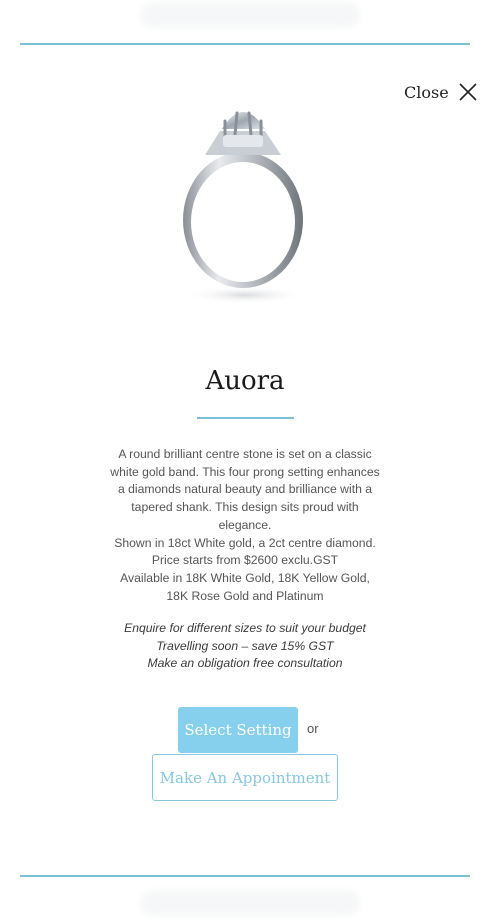 This screenshot has height=920, width=490. Describe the element at coordinates (245, 777) in the screenshot. I see `make-appointment-button: Make An Appointment` at that location.